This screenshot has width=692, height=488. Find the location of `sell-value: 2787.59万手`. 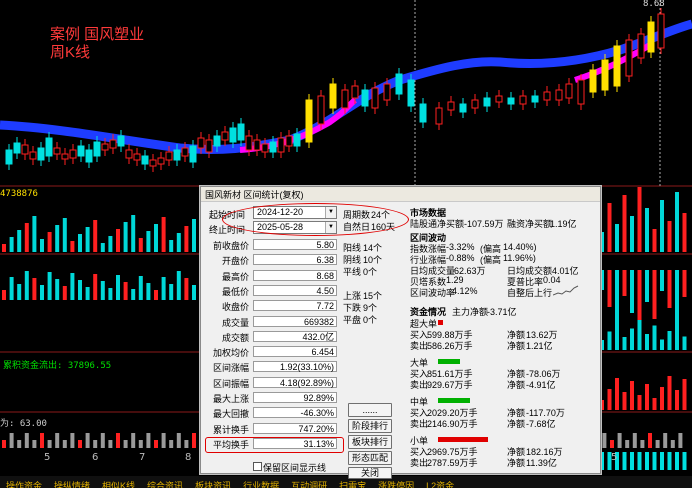

sell-value: 2787.59万手 is located at coordinates (452, 463).